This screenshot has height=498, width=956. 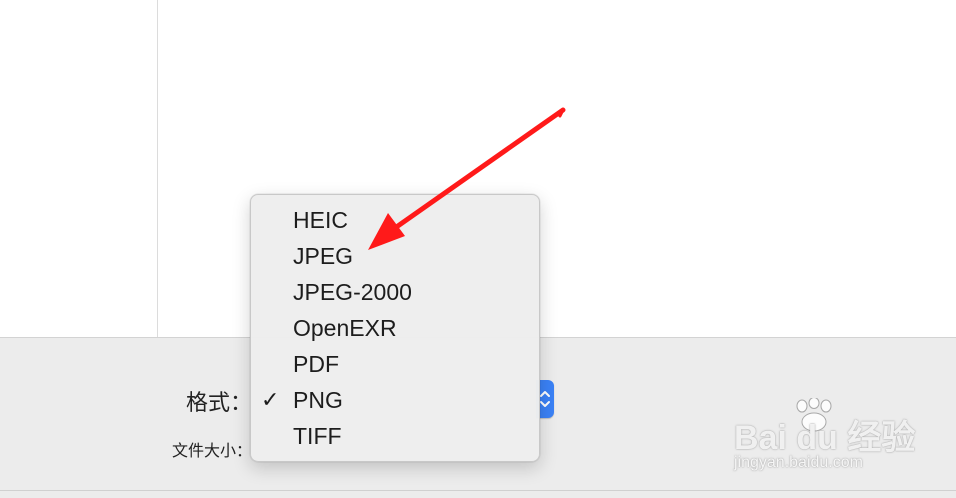 What do you see at coordinates (157, 168) in the screenshot?
I see `sidebar-divider` at bounding box center [157, 168].